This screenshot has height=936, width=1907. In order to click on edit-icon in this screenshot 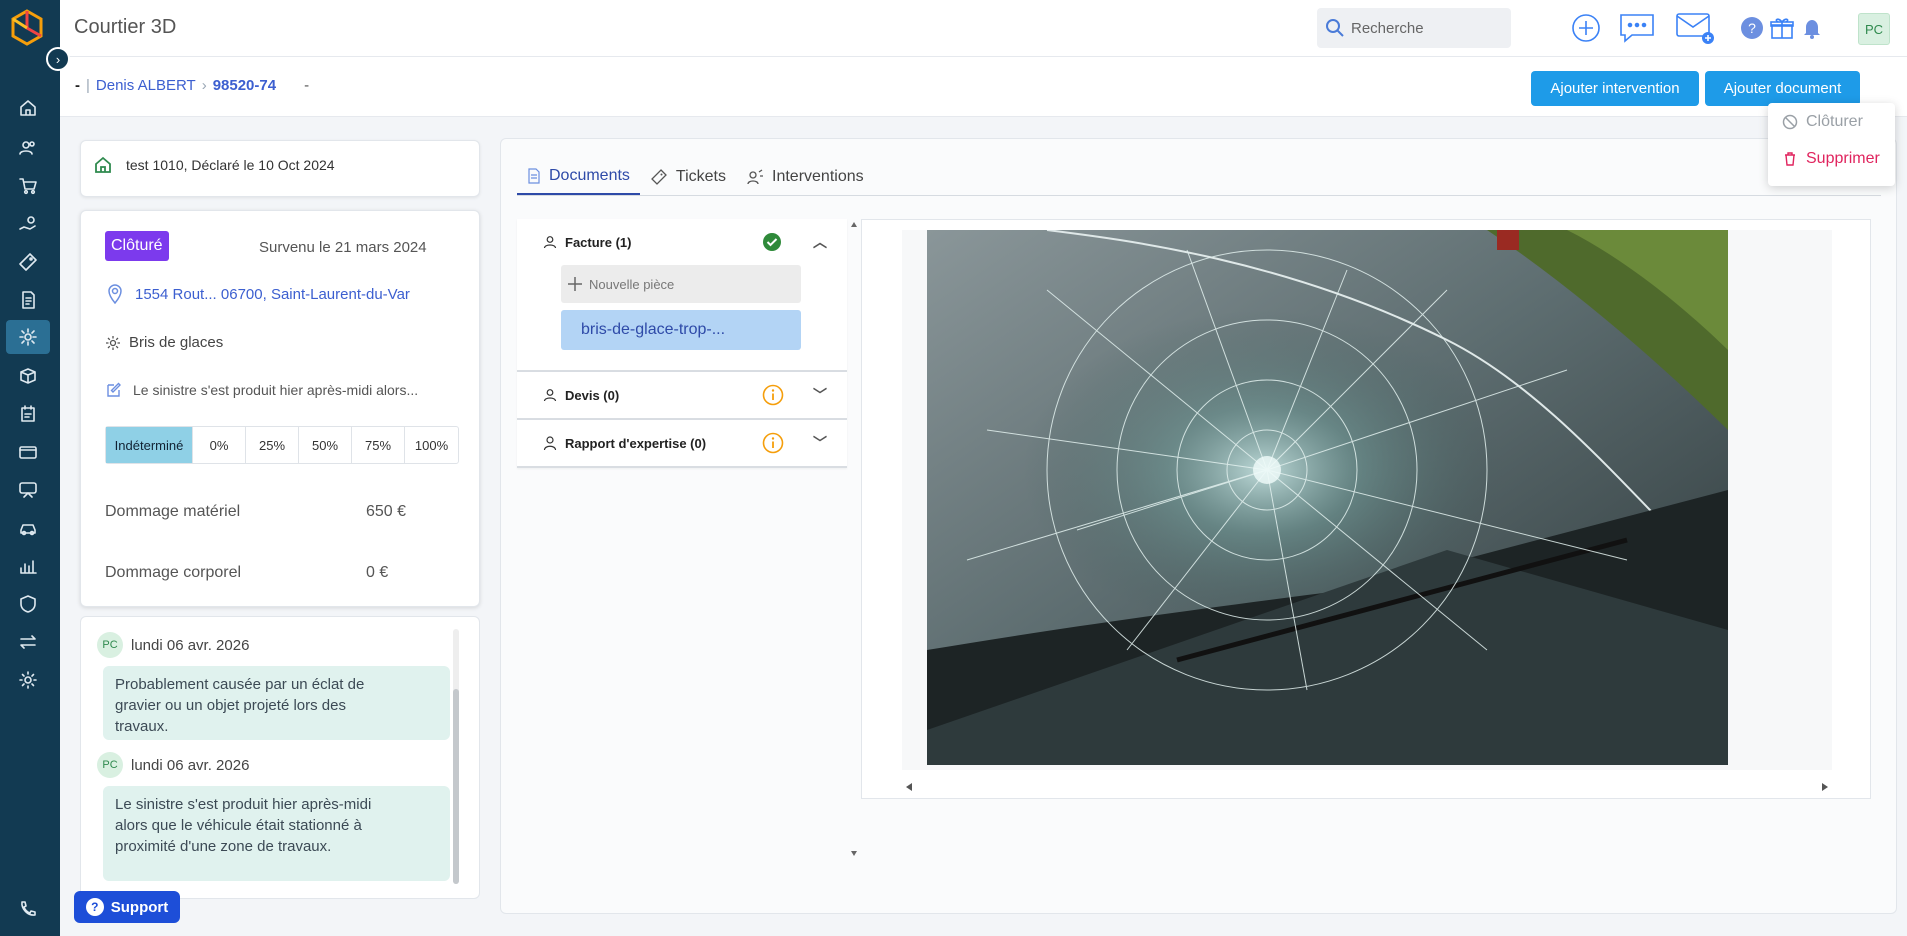, I will do `click(114, 389)`.